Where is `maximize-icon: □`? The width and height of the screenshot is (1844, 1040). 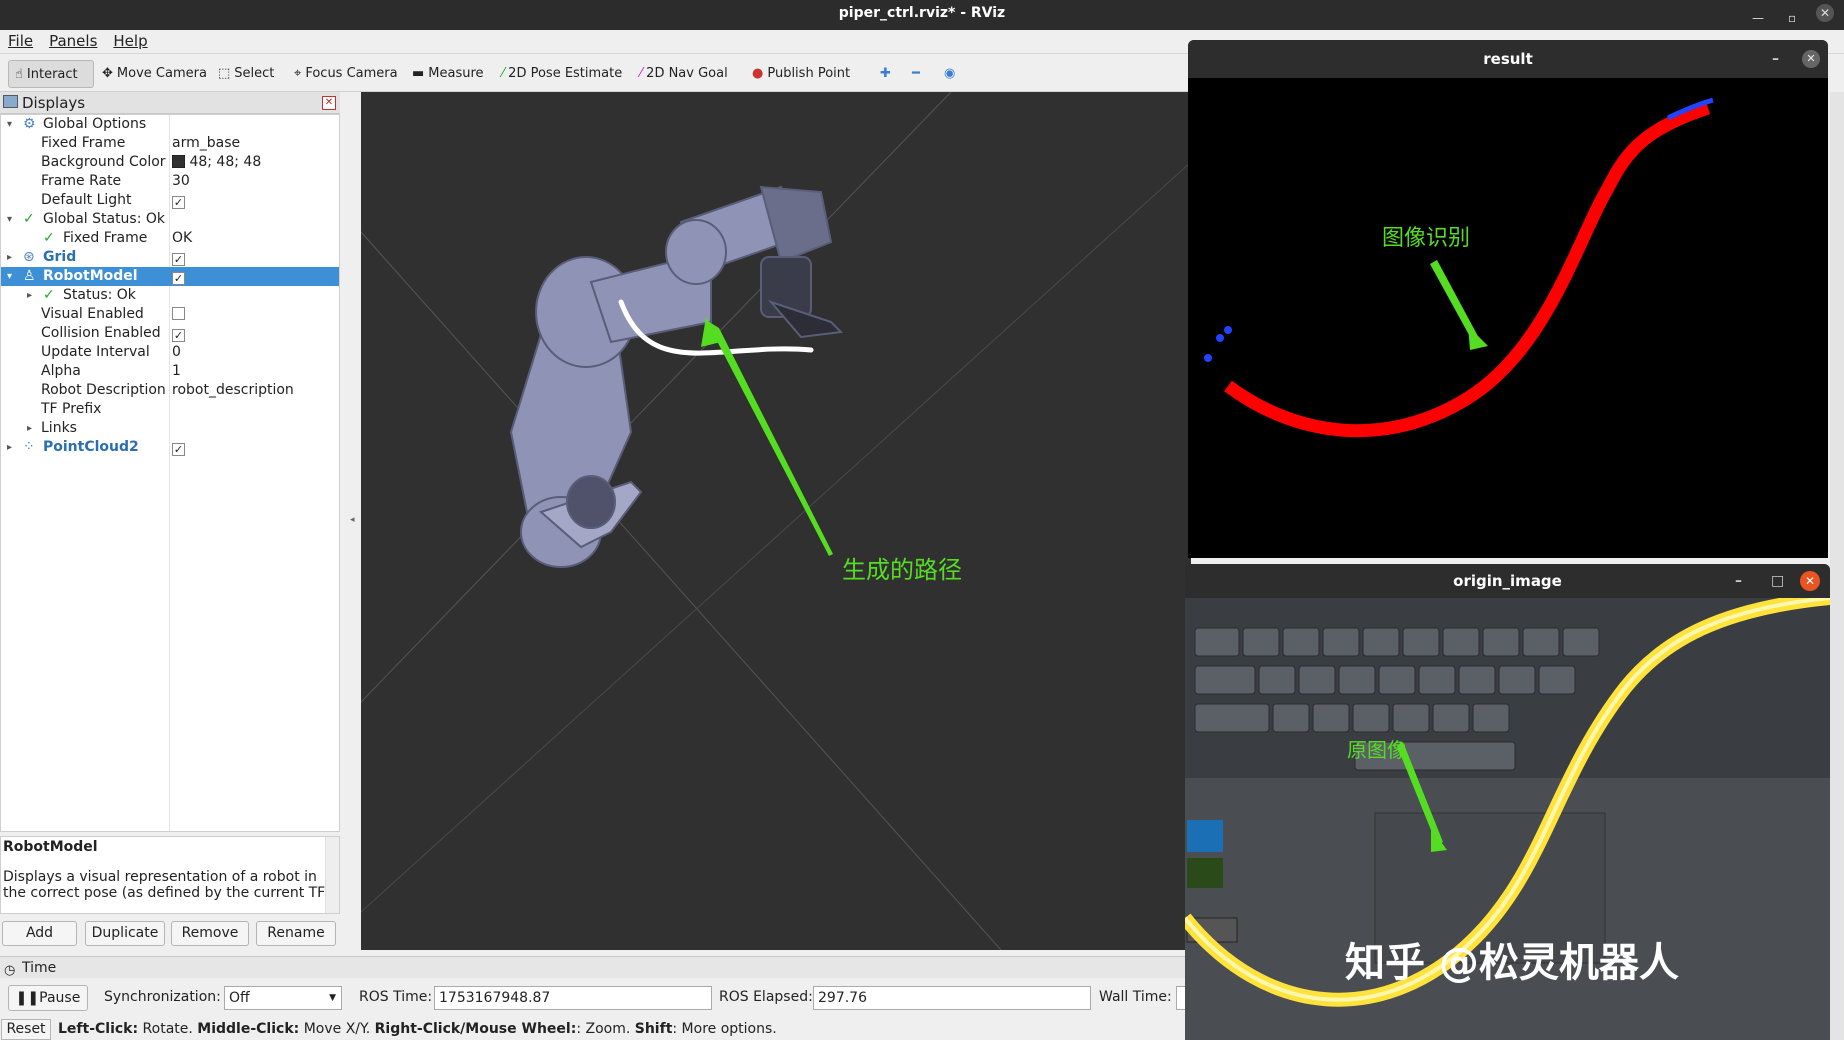
maximize-icon: □ is located at coordinates (1777, 581).